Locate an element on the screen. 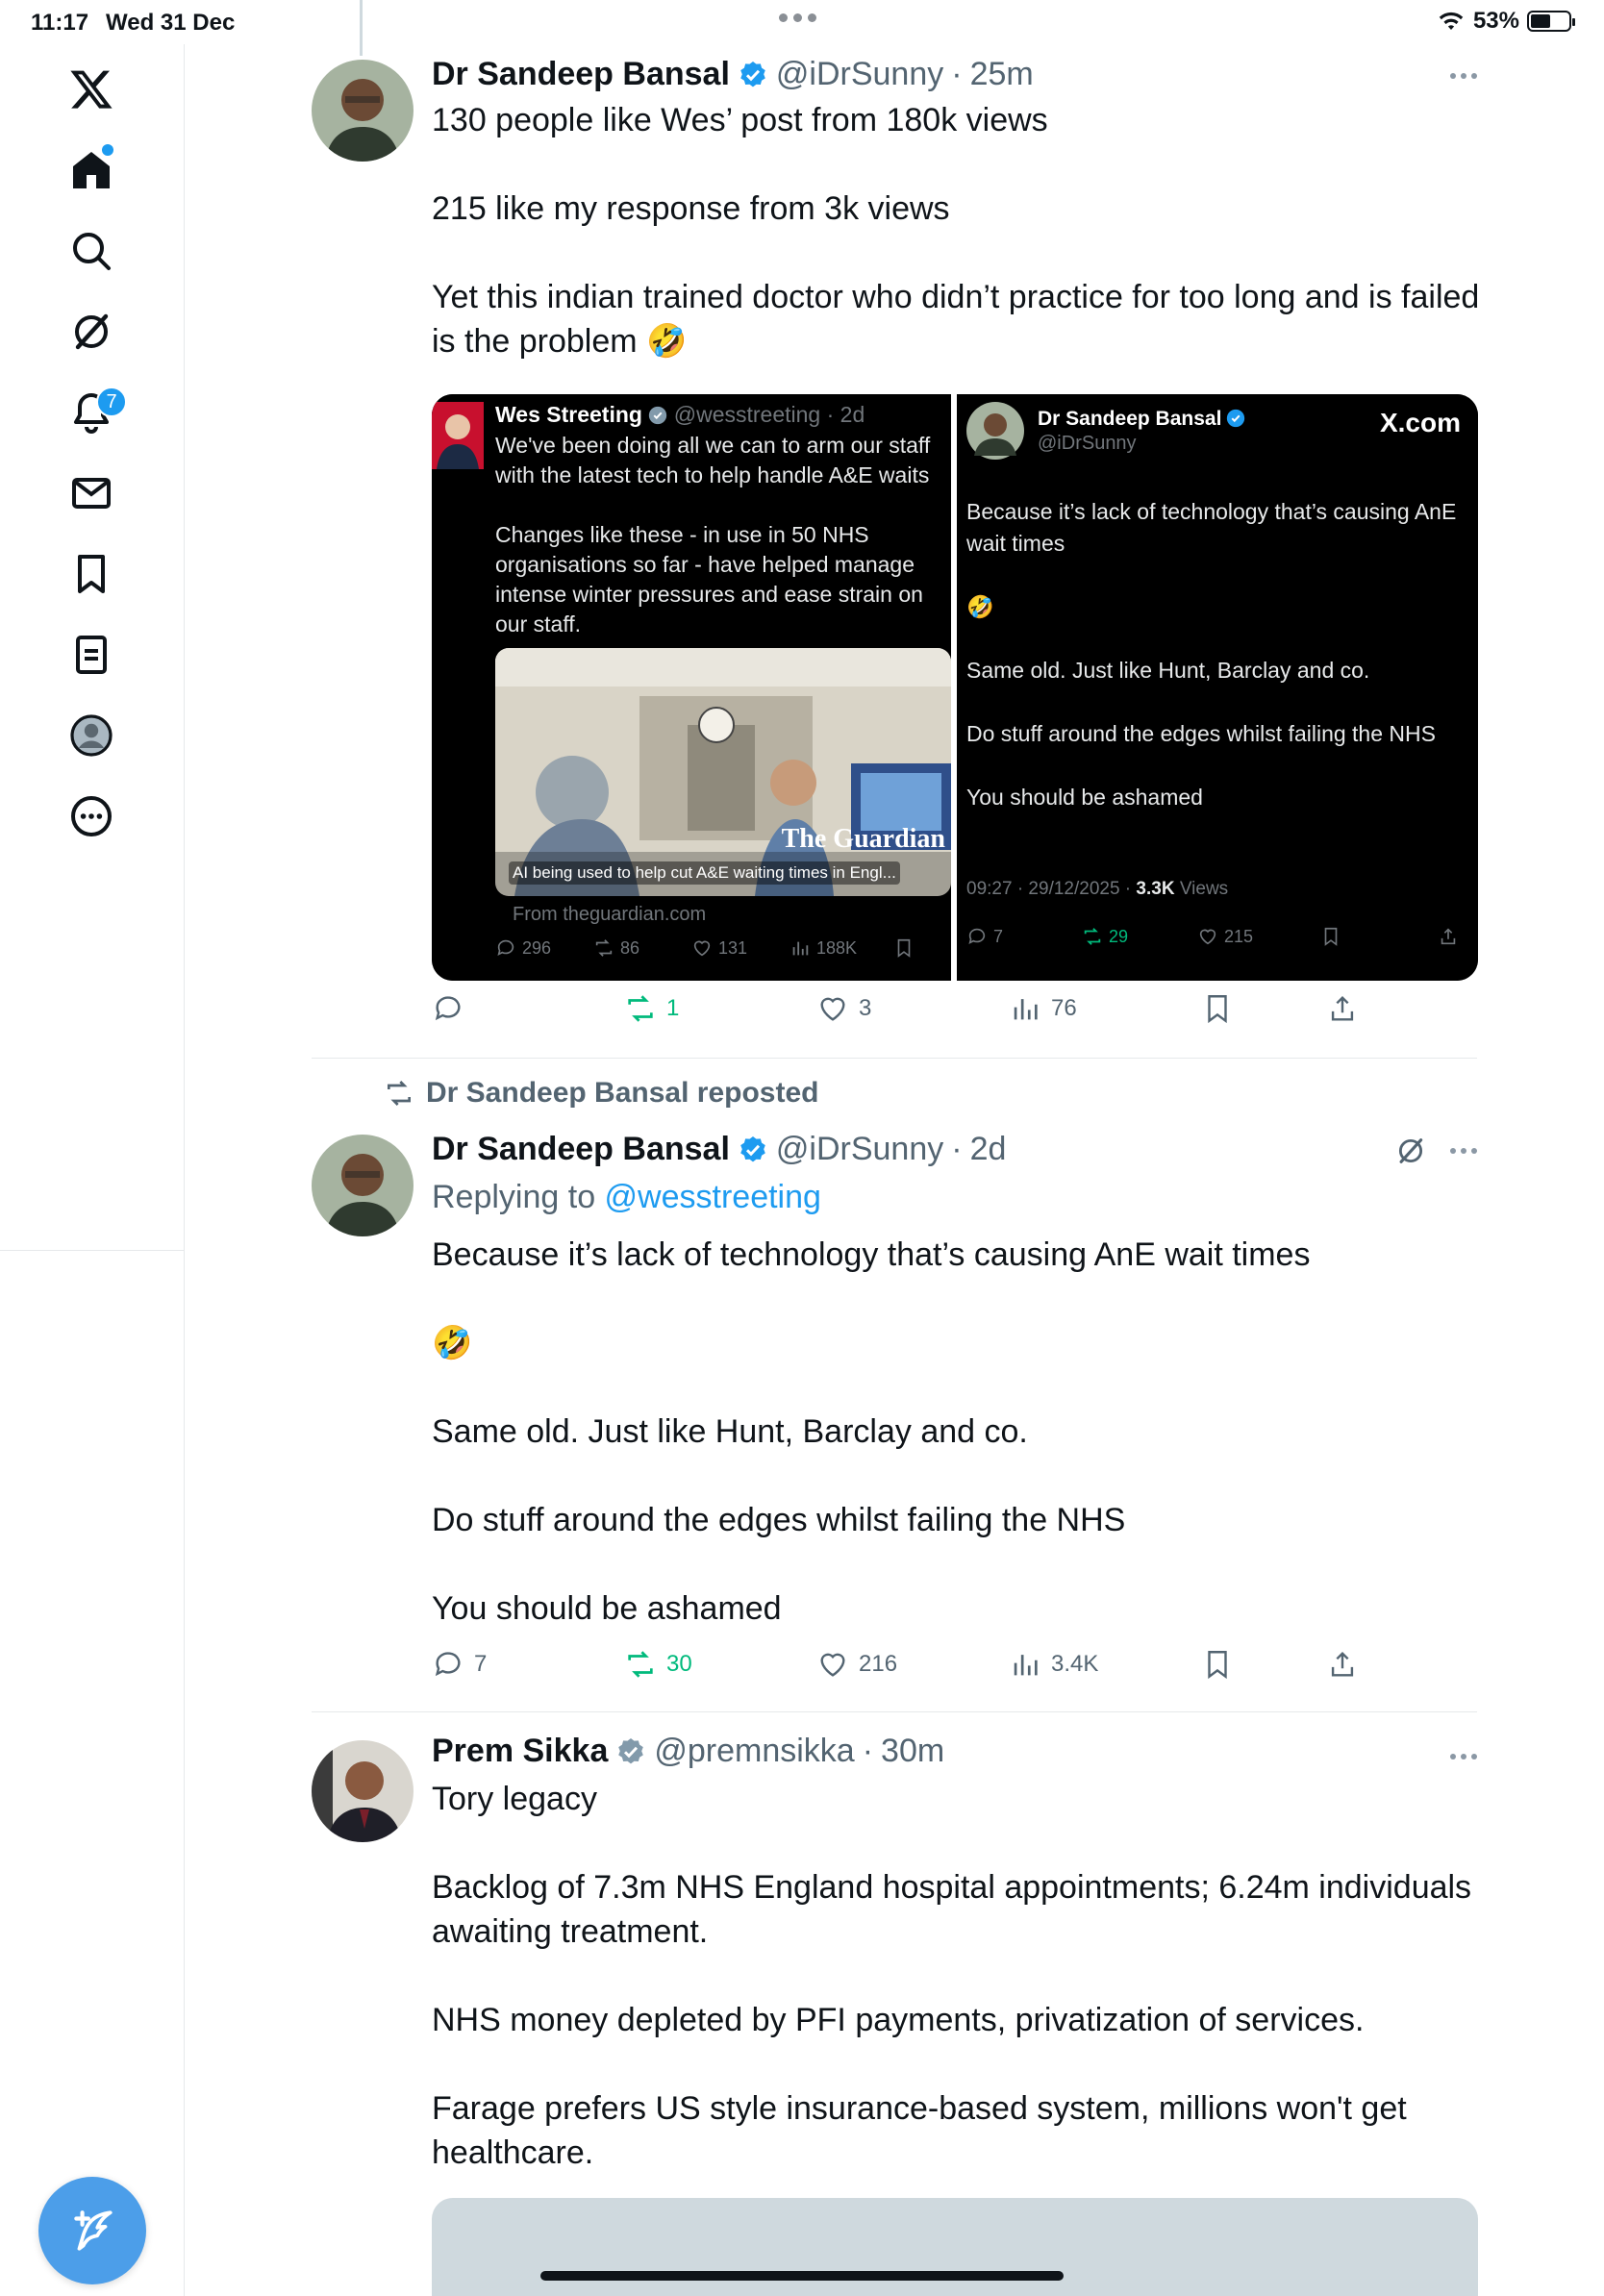 This screenshot has width=1604, height=2296. more-options-icon is located at coordinates (91, 816).